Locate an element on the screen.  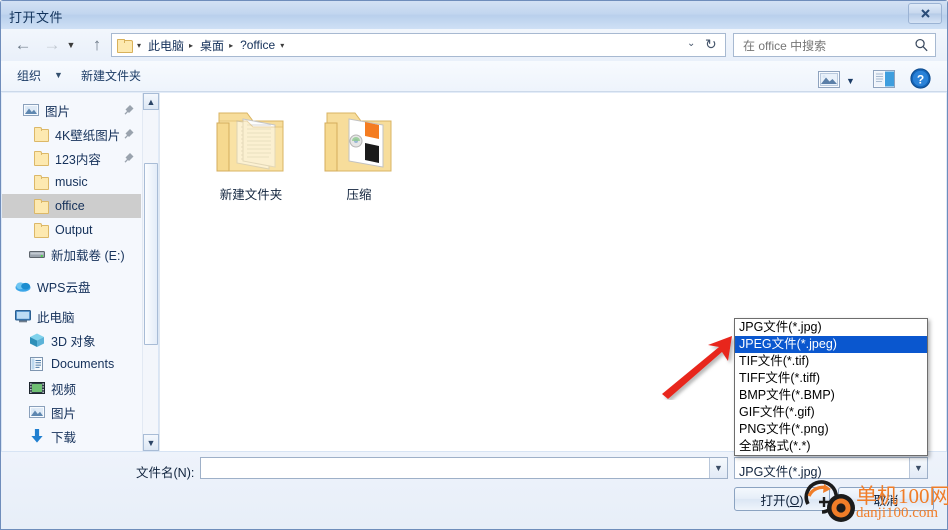
sidebar-item-3: music is located at coordinates (71, 182).